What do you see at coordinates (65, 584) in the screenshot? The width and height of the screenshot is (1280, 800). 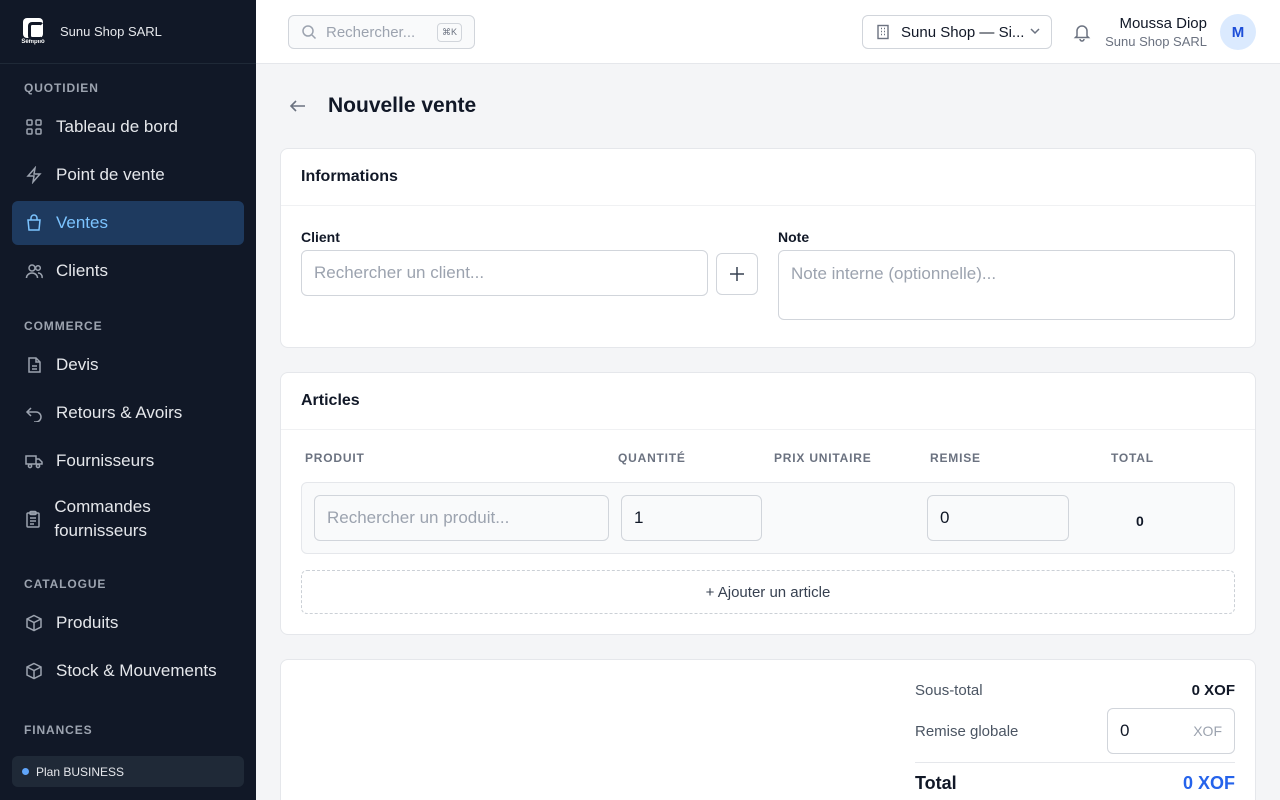 I see `section-catalogue: CATALOGUE` at bounding box center [65, 584].